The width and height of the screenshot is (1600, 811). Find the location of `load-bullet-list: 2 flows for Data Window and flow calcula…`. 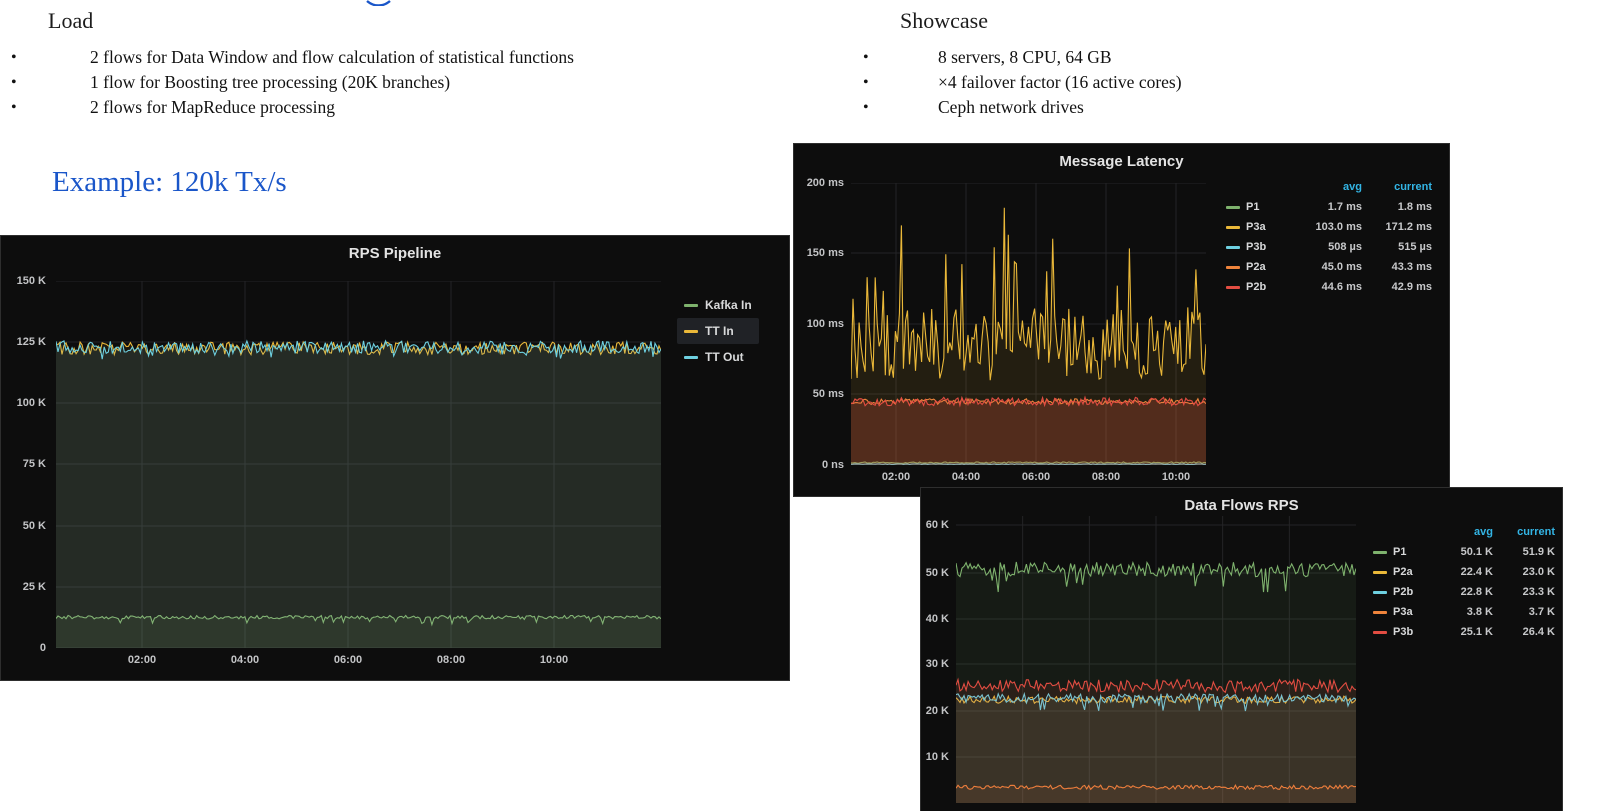

load-bullet-list: 2 flows for Data Window and flow calcula… is located at coordinates (390, 82).